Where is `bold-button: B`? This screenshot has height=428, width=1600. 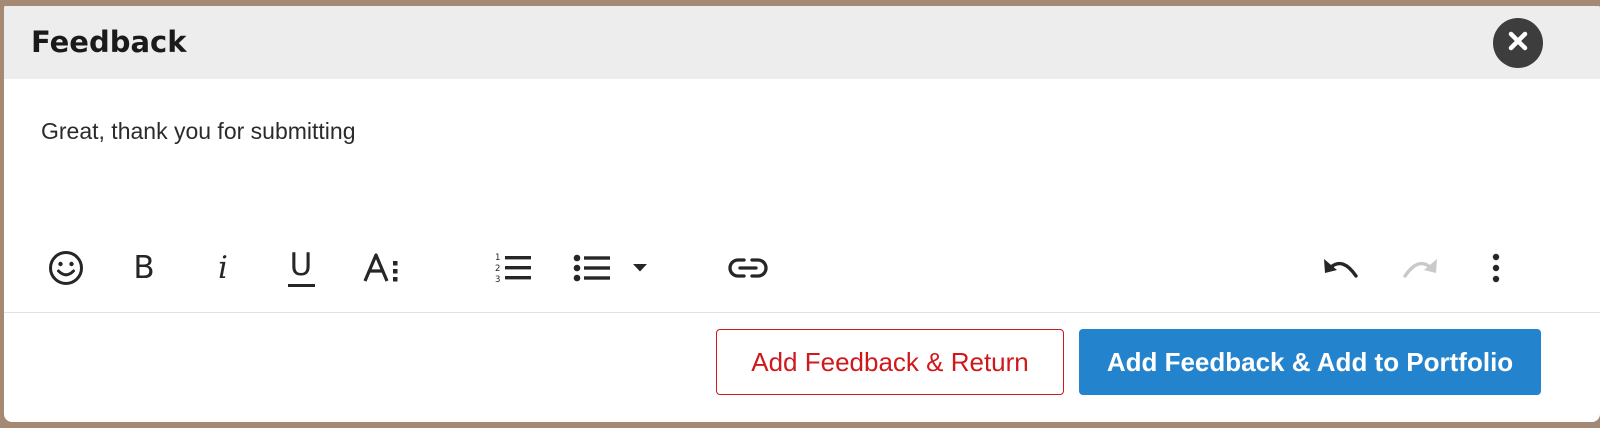 bold-button: B is located at coordinates (144, 268).